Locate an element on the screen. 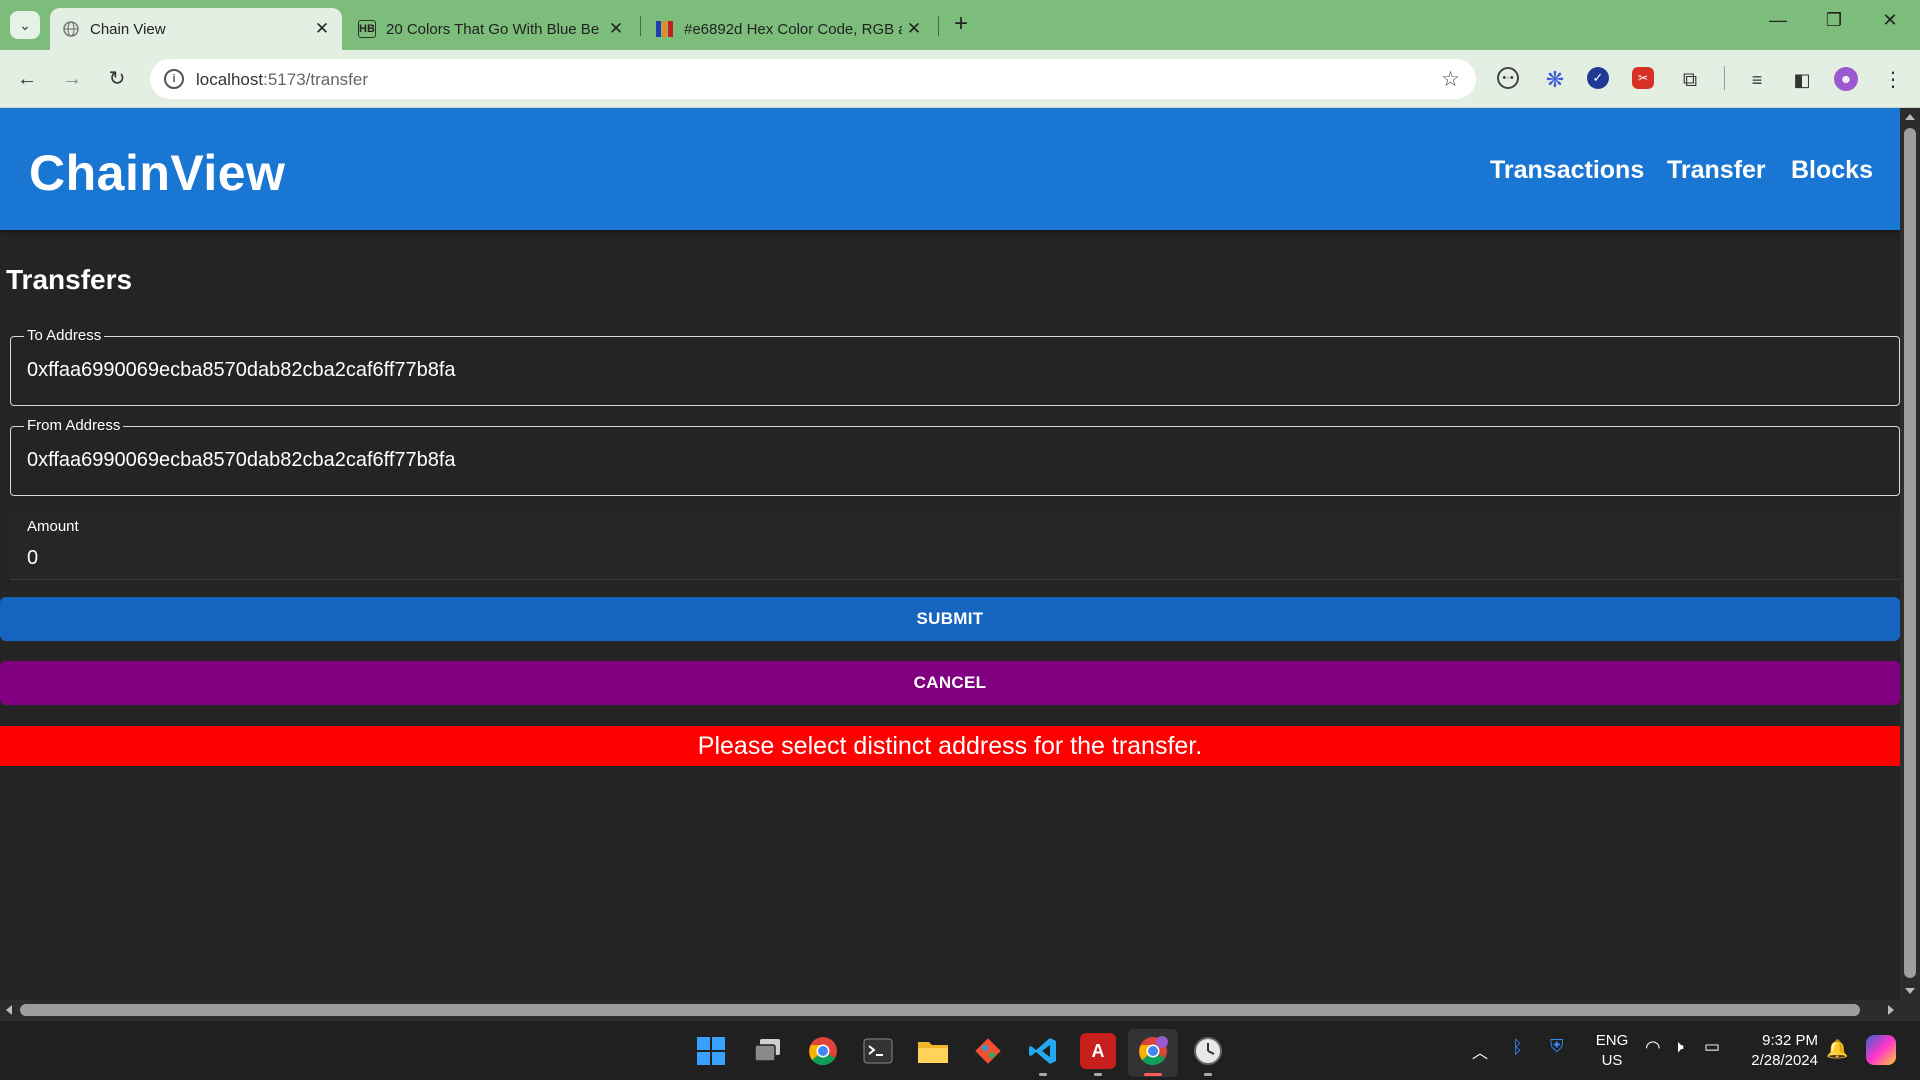  git-client-icon is located at coordinates (988, 1051).